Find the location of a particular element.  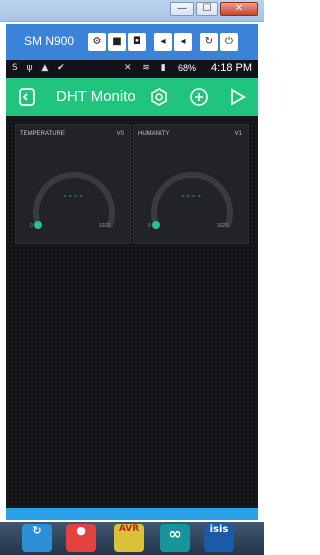

minimize-button: — is located at coordinates (182, 9).